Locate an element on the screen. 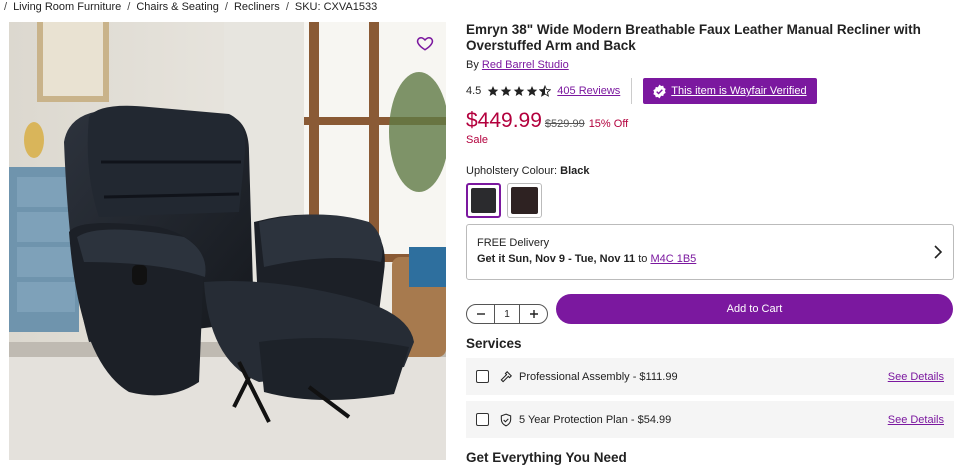 The image size is (960, 467). colour-value: Black is located at coordinates (575, 171).